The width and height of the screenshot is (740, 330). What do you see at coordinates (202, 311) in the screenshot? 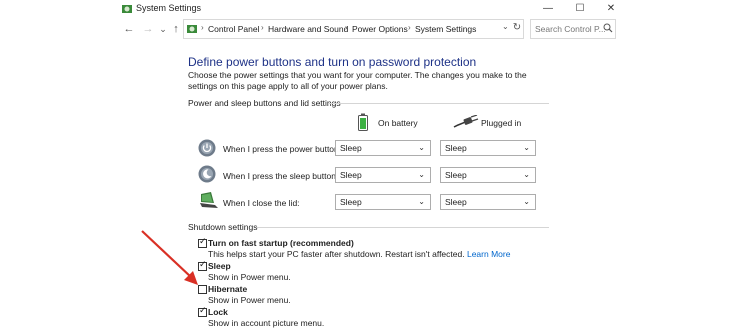
I see `lock-checkbox` at bounding box center [202, 311].